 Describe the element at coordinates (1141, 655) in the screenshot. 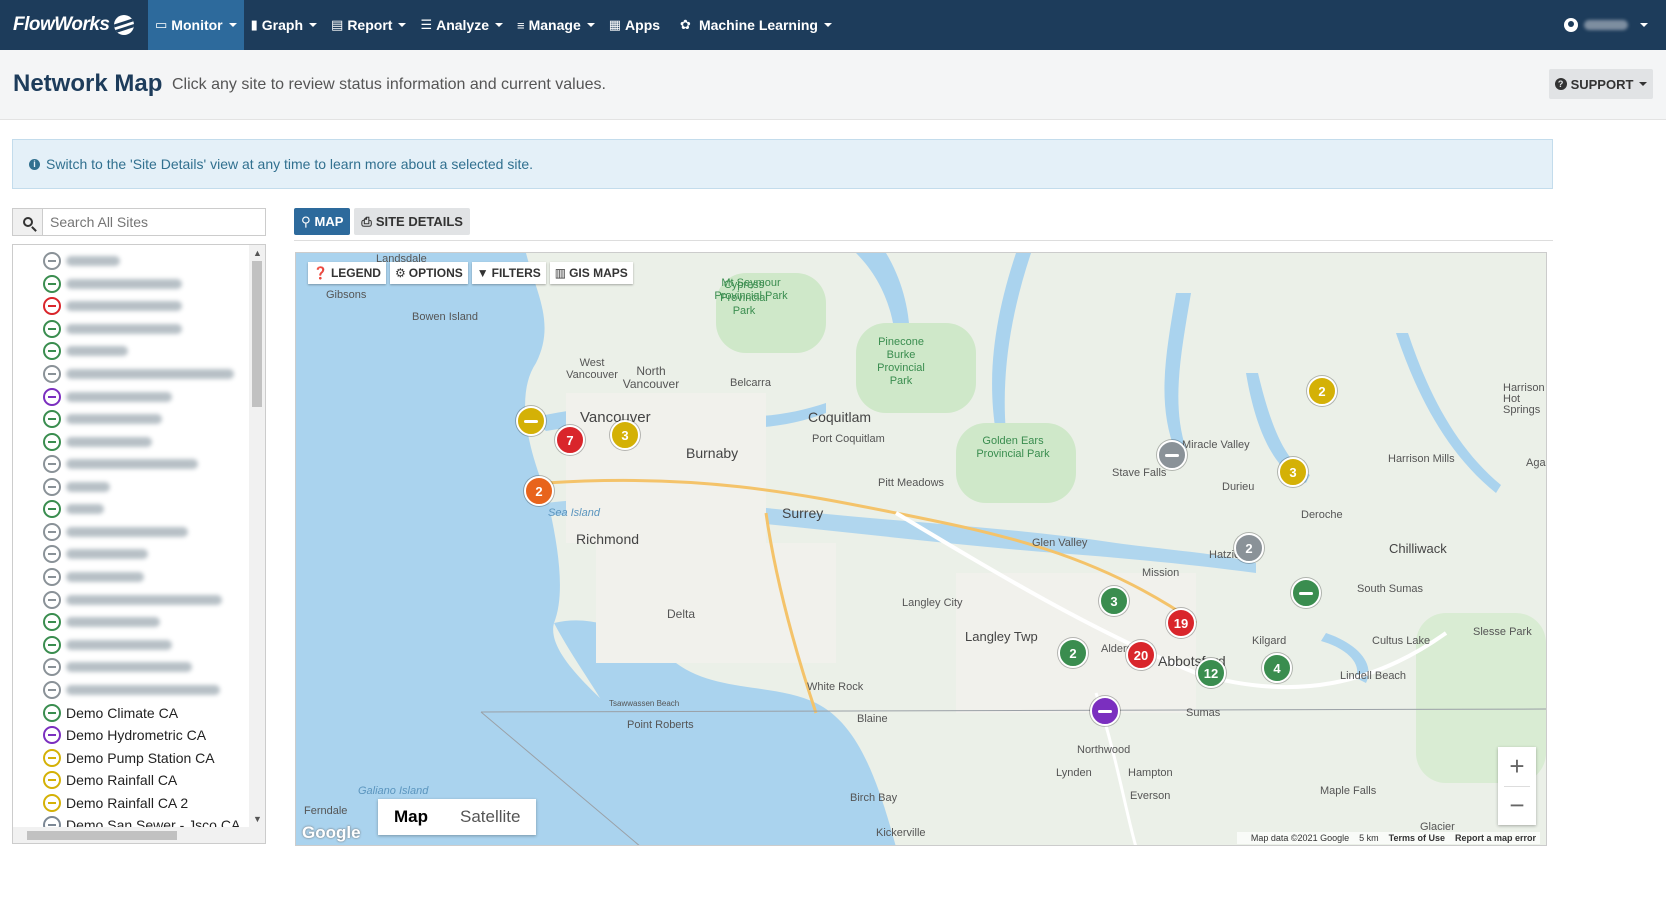

I see `map-cluster: 20` at that location.